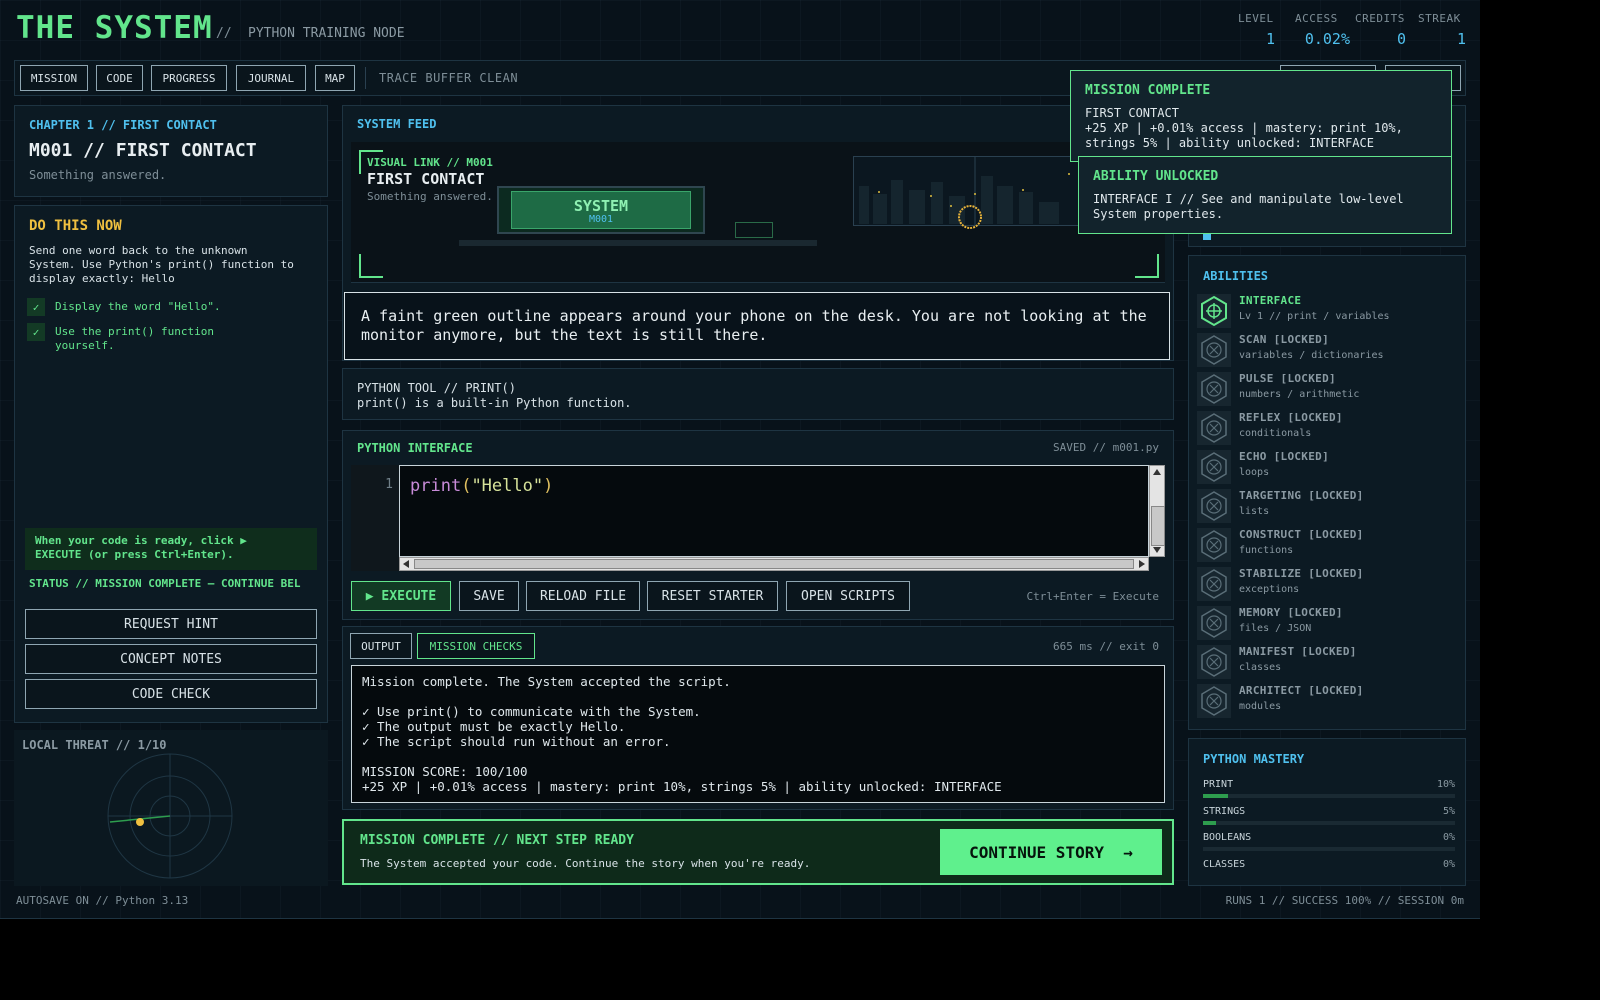 The width and height of the screenshot is (1600, 1000). Describe the element at coordinates (134, 338) in the screenshot. I see `check-item: Use the print() function yourself.` at that location.